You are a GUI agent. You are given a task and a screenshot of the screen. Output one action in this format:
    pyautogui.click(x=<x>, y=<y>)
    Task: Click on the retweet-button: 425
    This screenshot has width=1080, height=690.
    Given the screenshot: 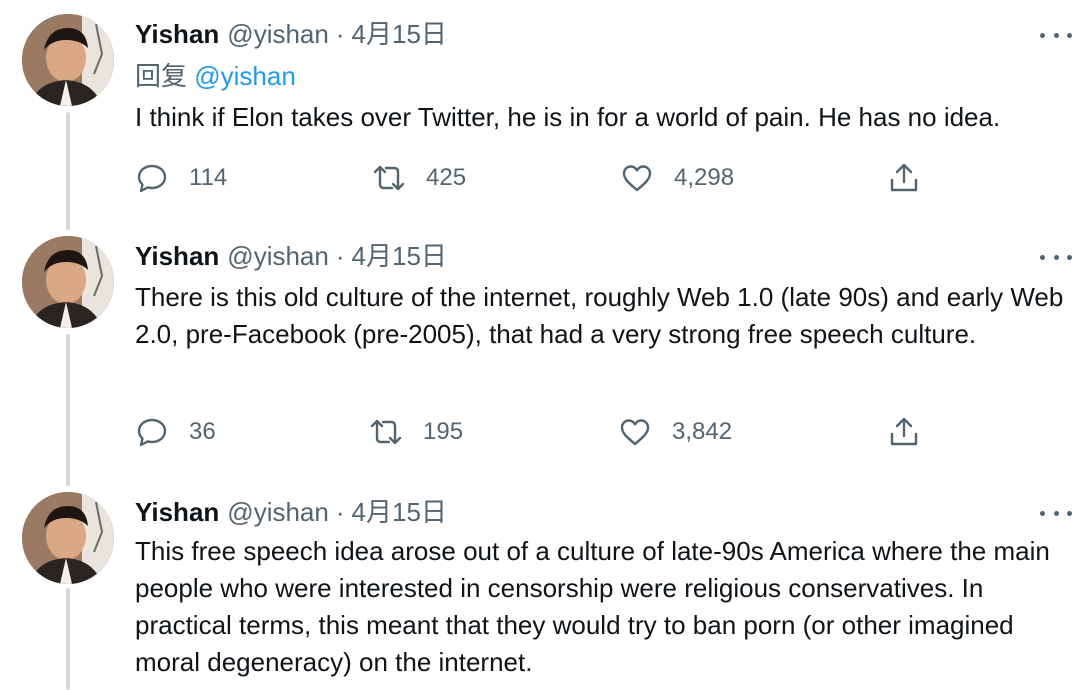 What is the action you would take?
    pyautogui.click(x=419, y=178)
    